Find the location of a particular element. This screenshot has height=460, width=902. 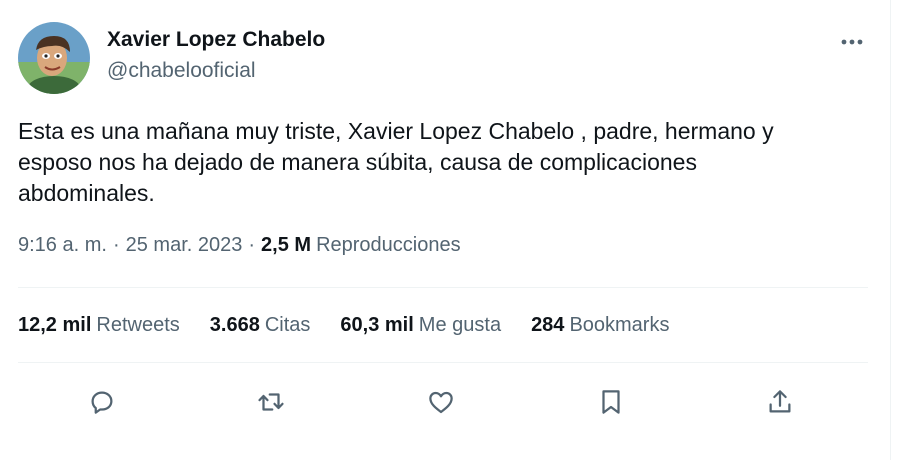

retweet-icon is located at coordinates (271, 402).